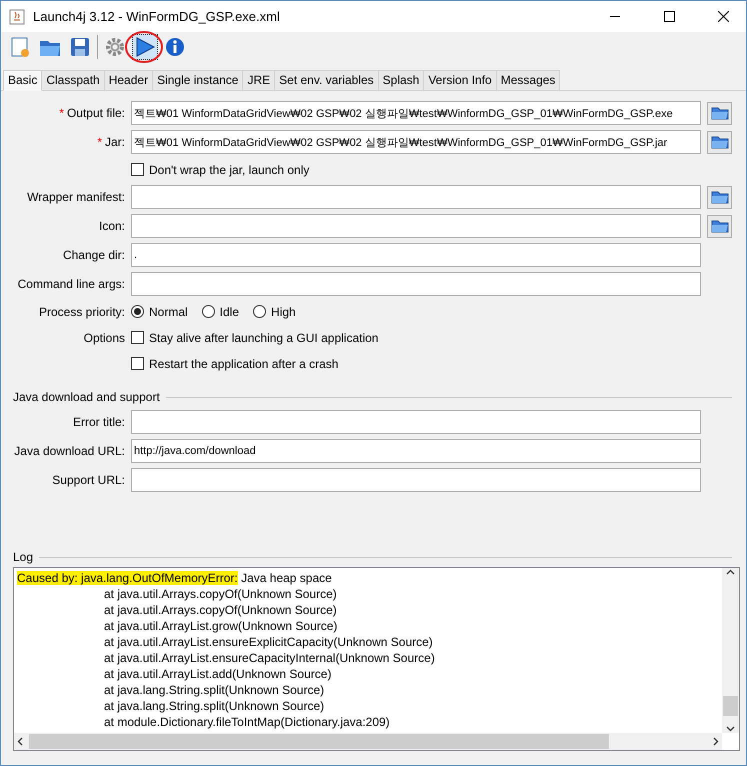  Describe the element at coordinates (730, 650) in the screenshot. I see `vertical-scrollbar` at that location.